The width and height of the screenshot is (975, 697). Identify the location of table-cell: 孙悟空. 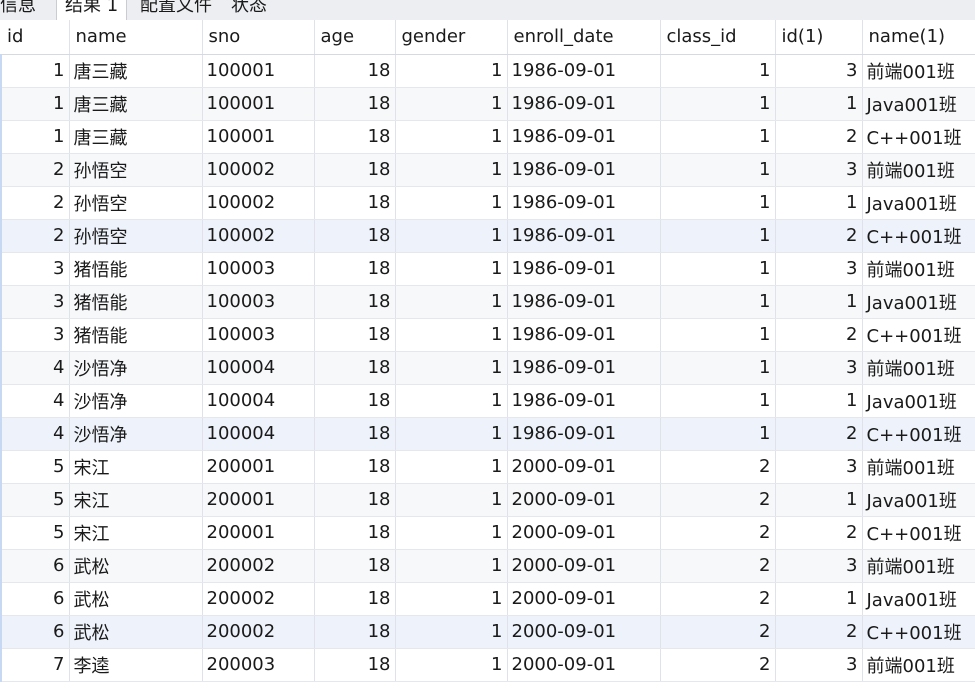
(136, 203).